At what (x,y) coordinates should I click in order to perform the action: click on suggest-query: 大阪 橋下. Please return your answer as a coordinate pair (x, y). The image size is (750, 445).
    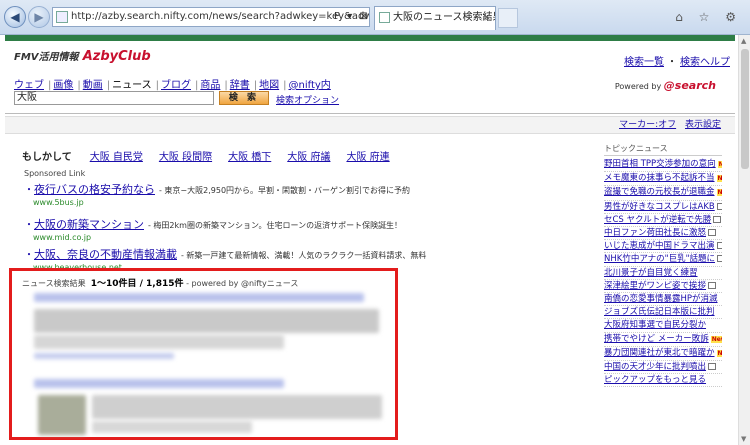
    Looking at the image, I should click on (249, 157).